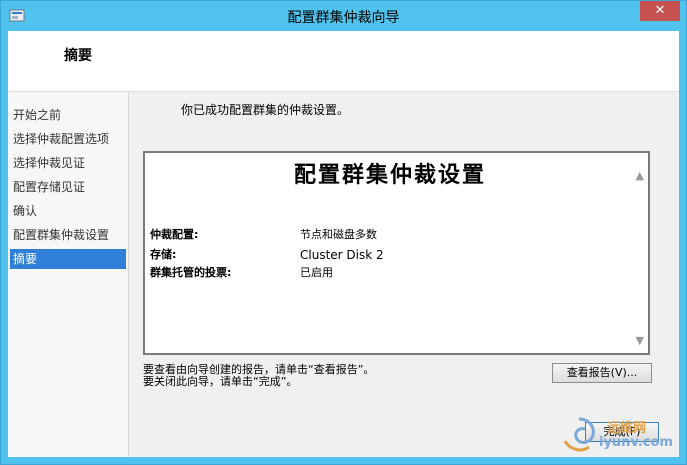 This screenshot has width=687, height=465. I want to click on wizard-header: 摘要, so click(343, 61).